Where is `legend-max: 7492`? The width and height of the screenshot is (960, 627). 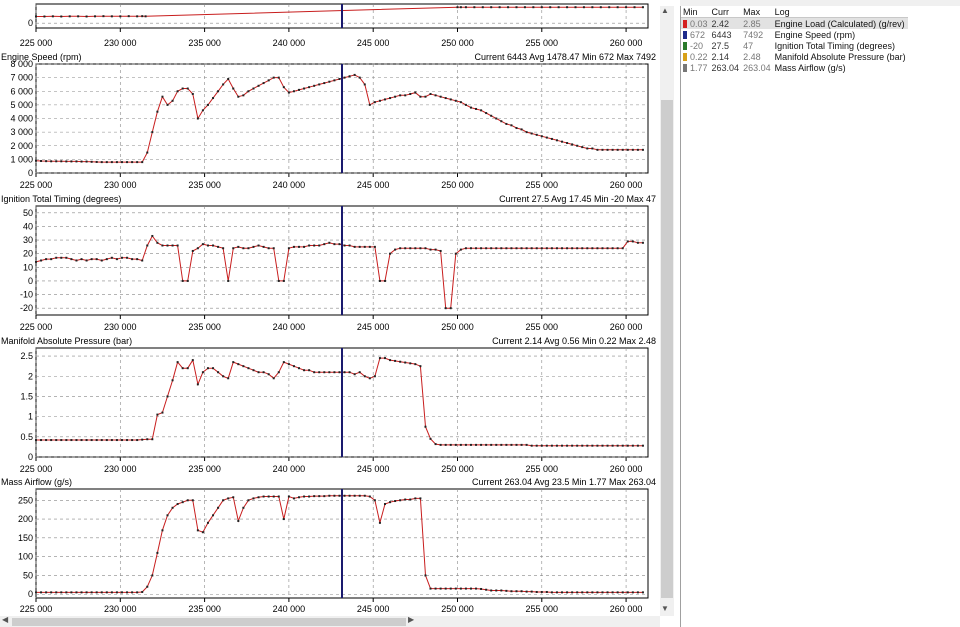
legend-max: 7492 is located at coordinates (753, 34).